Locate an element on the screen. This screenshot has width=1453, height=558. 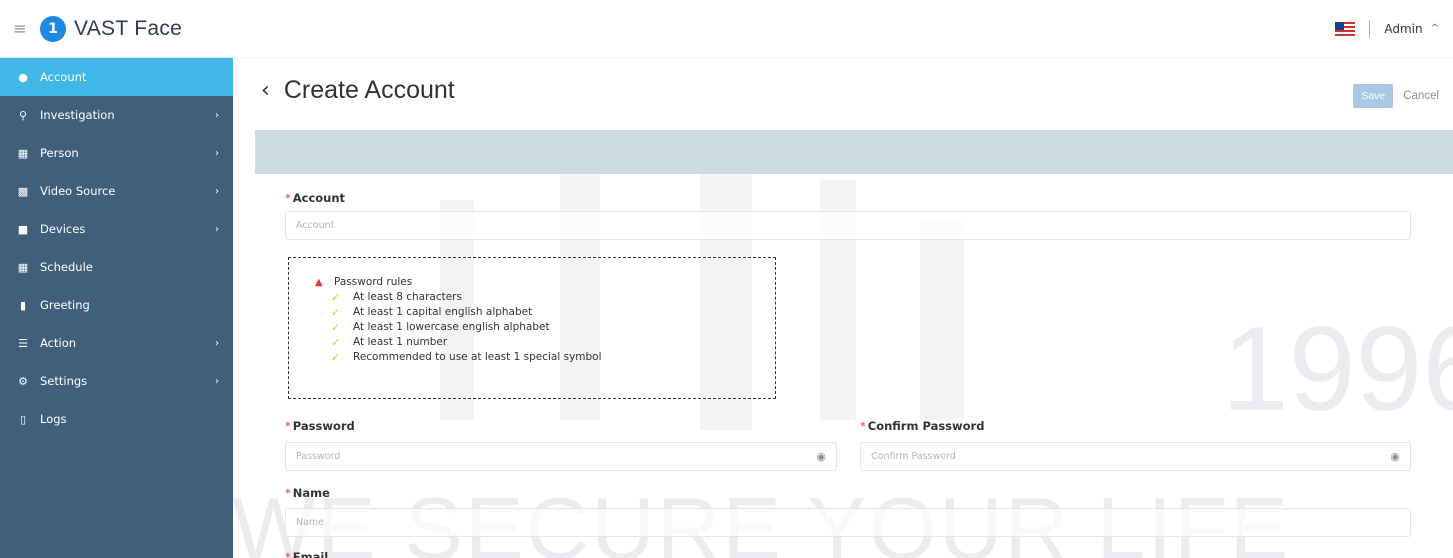
top-bar: ≡ 1 VAST Face Admin ^ is located at coordinates (726, 29).